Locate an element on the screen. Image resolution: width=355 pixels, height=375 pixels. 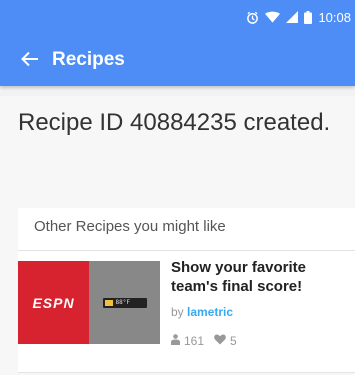
device-icon is located at coordinates (108, 302).